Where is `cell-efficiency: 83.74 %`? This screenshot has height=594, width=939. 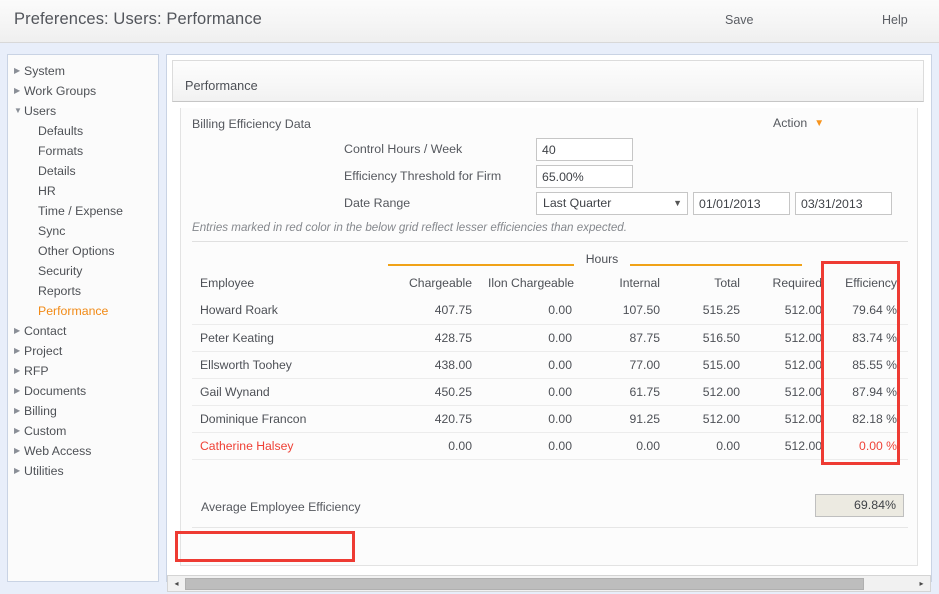
cell-efficiency: 83.74 % is located at coordinates (869, 338).